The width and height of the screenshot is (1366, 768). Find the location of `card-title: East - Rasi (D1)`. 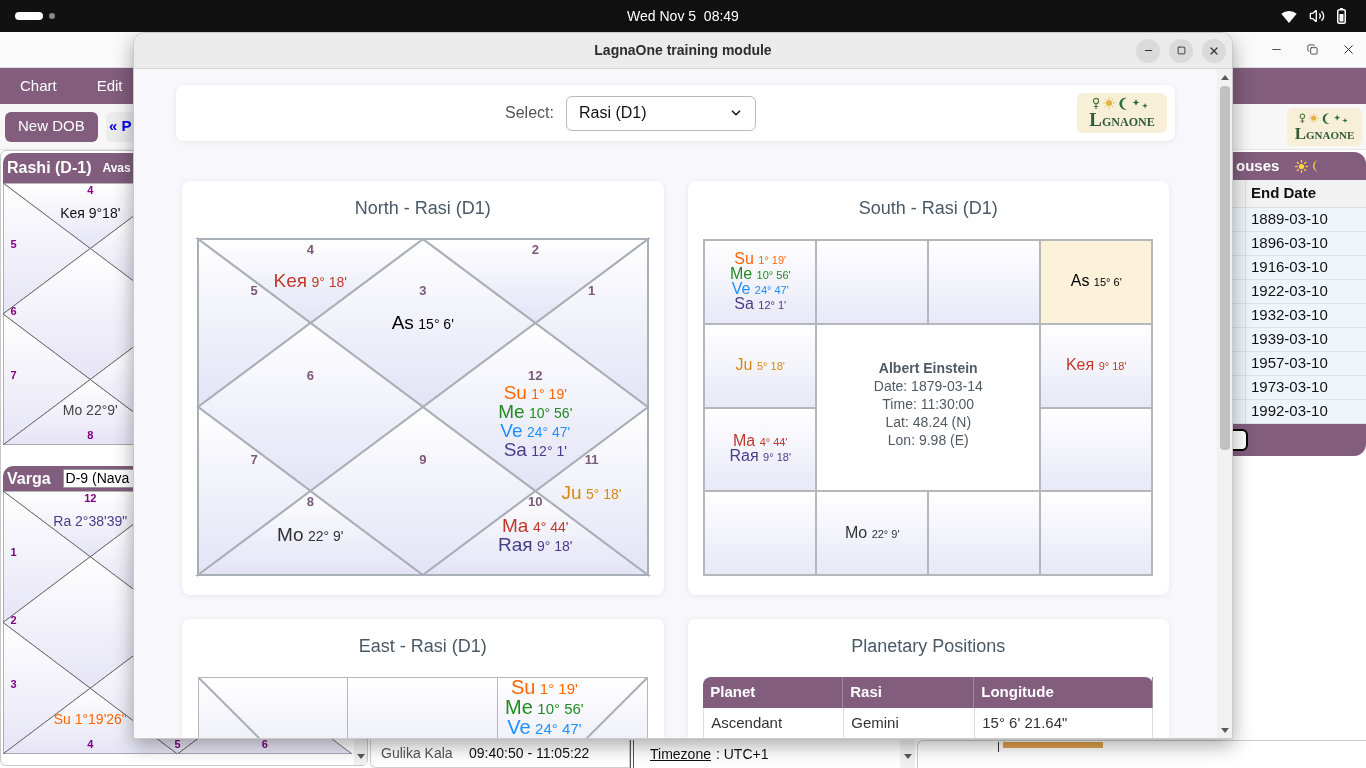

card-title: East - Rasi (D1) is located at coordinates (422, 646).